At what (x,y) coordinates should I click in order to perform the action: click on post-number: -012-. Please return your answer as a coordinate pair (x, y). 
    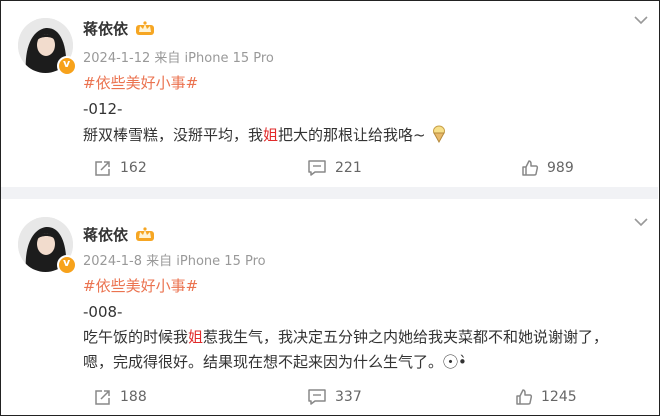
    Looking at the image, I should click on (103, 109).